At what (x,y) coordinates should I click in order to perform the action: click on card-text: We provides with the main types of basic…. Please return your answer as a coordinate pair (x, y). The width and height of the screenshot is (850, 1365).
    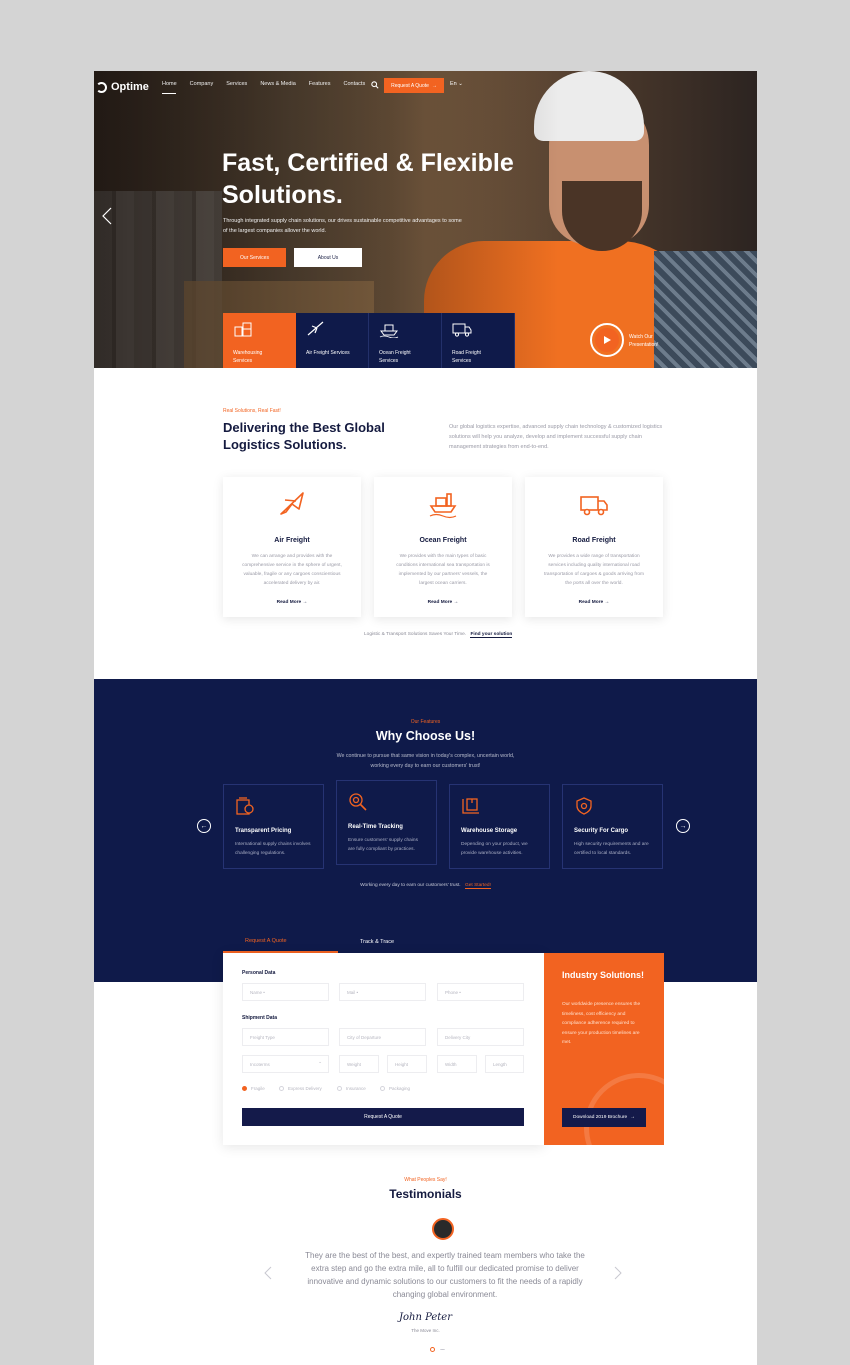
    Looking at the image, I should click on (443, 570).